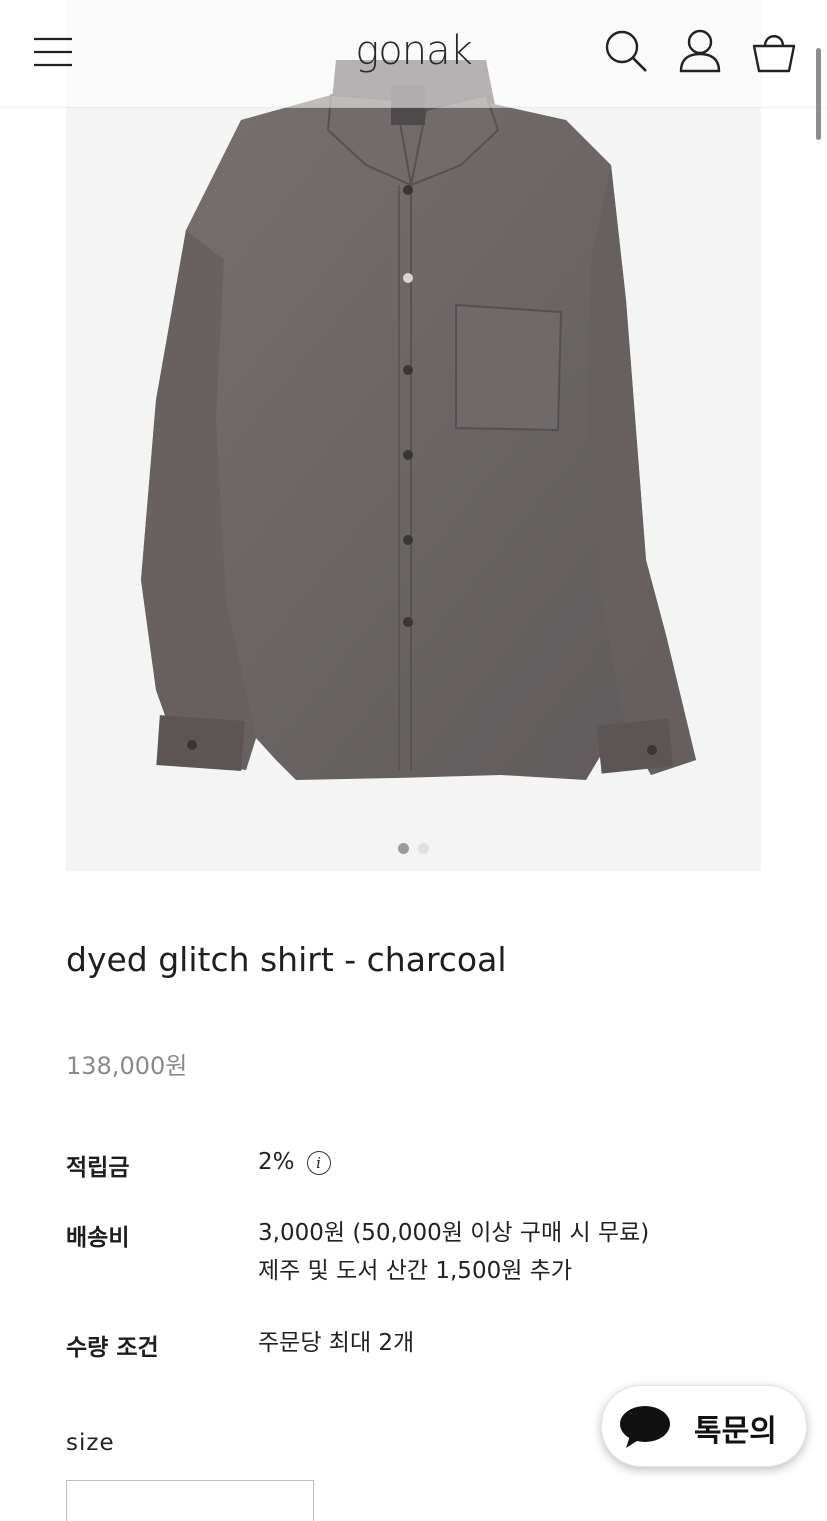 This screenshot has height=1521, width=827. I want to click on points-value-wrap: 2% i, so click(294, 1162).